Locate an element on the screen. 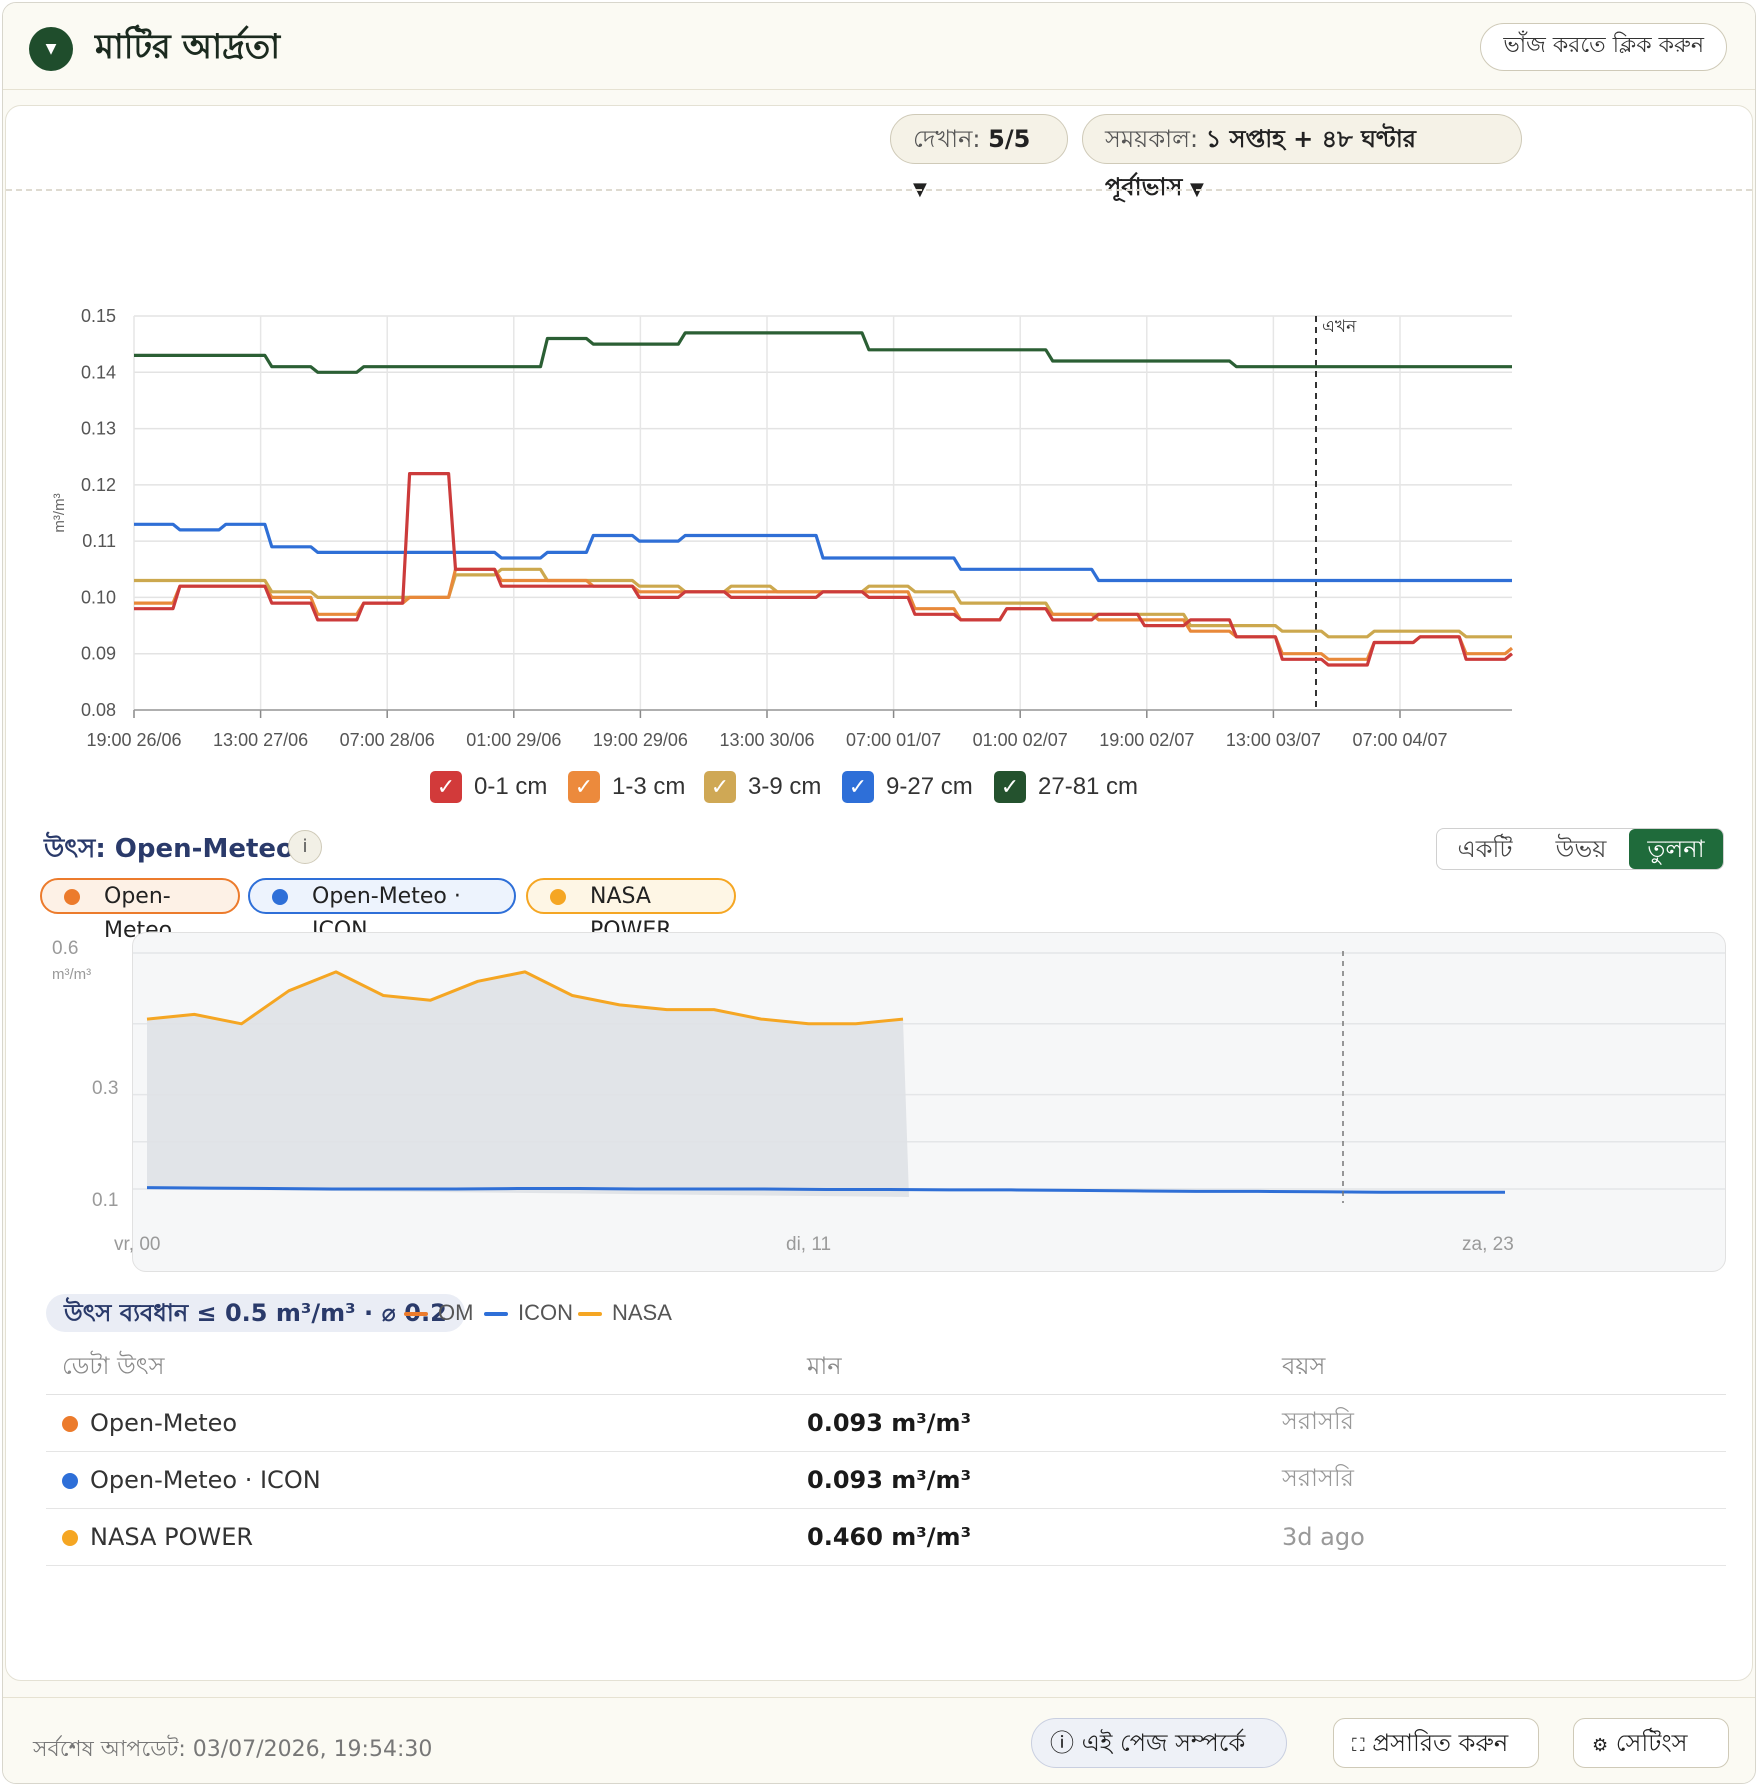 The width and height of the screenshot is (1760, 1788). card-header: ▼ মাটির আর্দ্রতা ভাঁজ করতে ক্লিক করুন is located at coordinates (879, 46).